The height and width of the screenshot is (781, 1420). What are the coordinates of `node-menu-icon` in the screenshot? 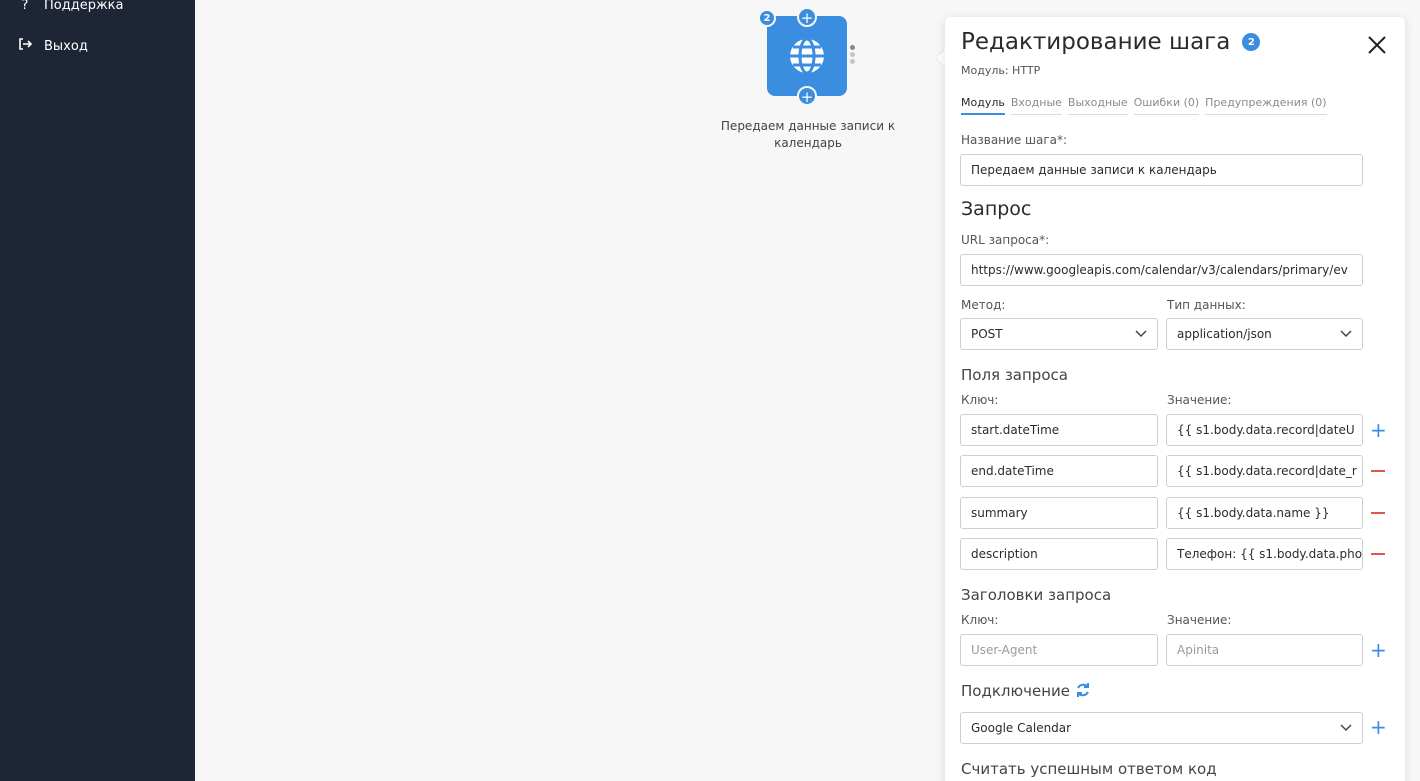 It's located at (853, 54).